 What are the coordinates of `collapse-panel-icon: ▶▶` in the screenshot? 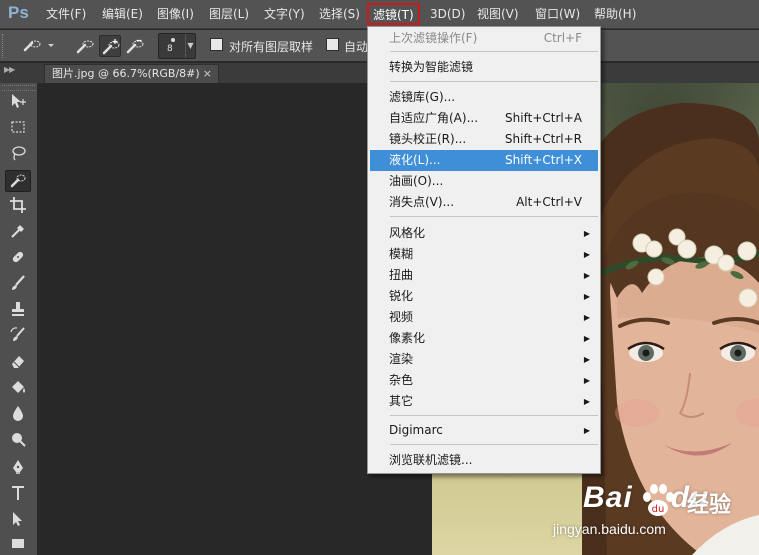 It's located at (9, 69).